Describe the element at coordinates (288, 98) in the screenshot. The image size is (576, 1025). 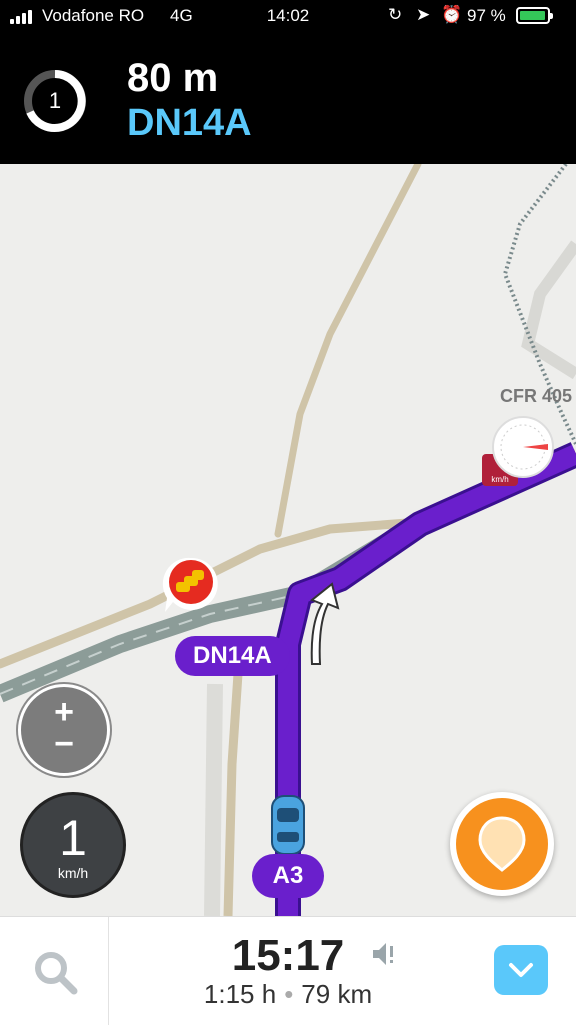
I see `navigation-instruction: 1 80 m DN14A` at that location.